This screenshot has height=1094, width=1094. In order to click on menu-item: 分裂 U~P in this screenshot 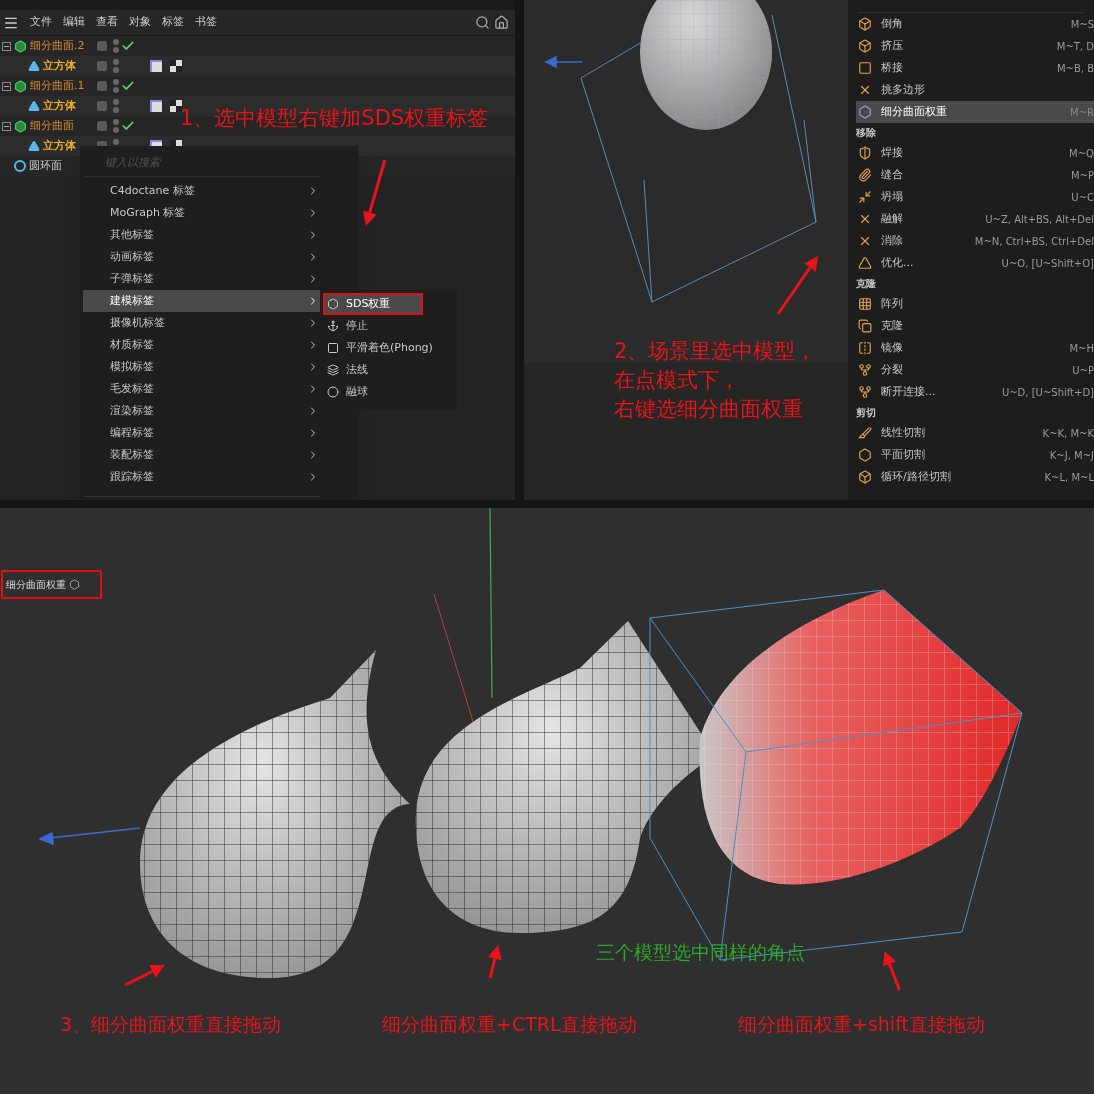, I will do `click(975, 370)`.